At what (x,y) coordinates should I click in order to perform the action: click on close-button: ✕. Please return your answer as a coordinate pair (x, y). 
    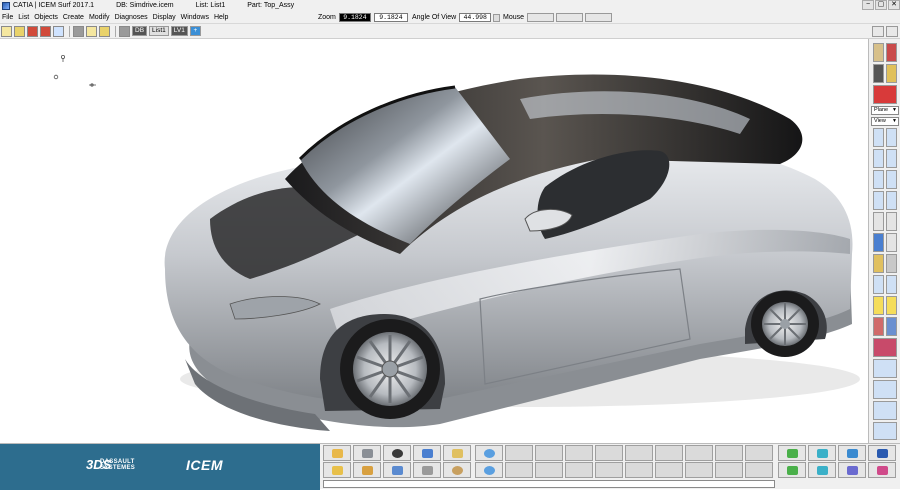
    Looking at the image, I should click on (894, 5).